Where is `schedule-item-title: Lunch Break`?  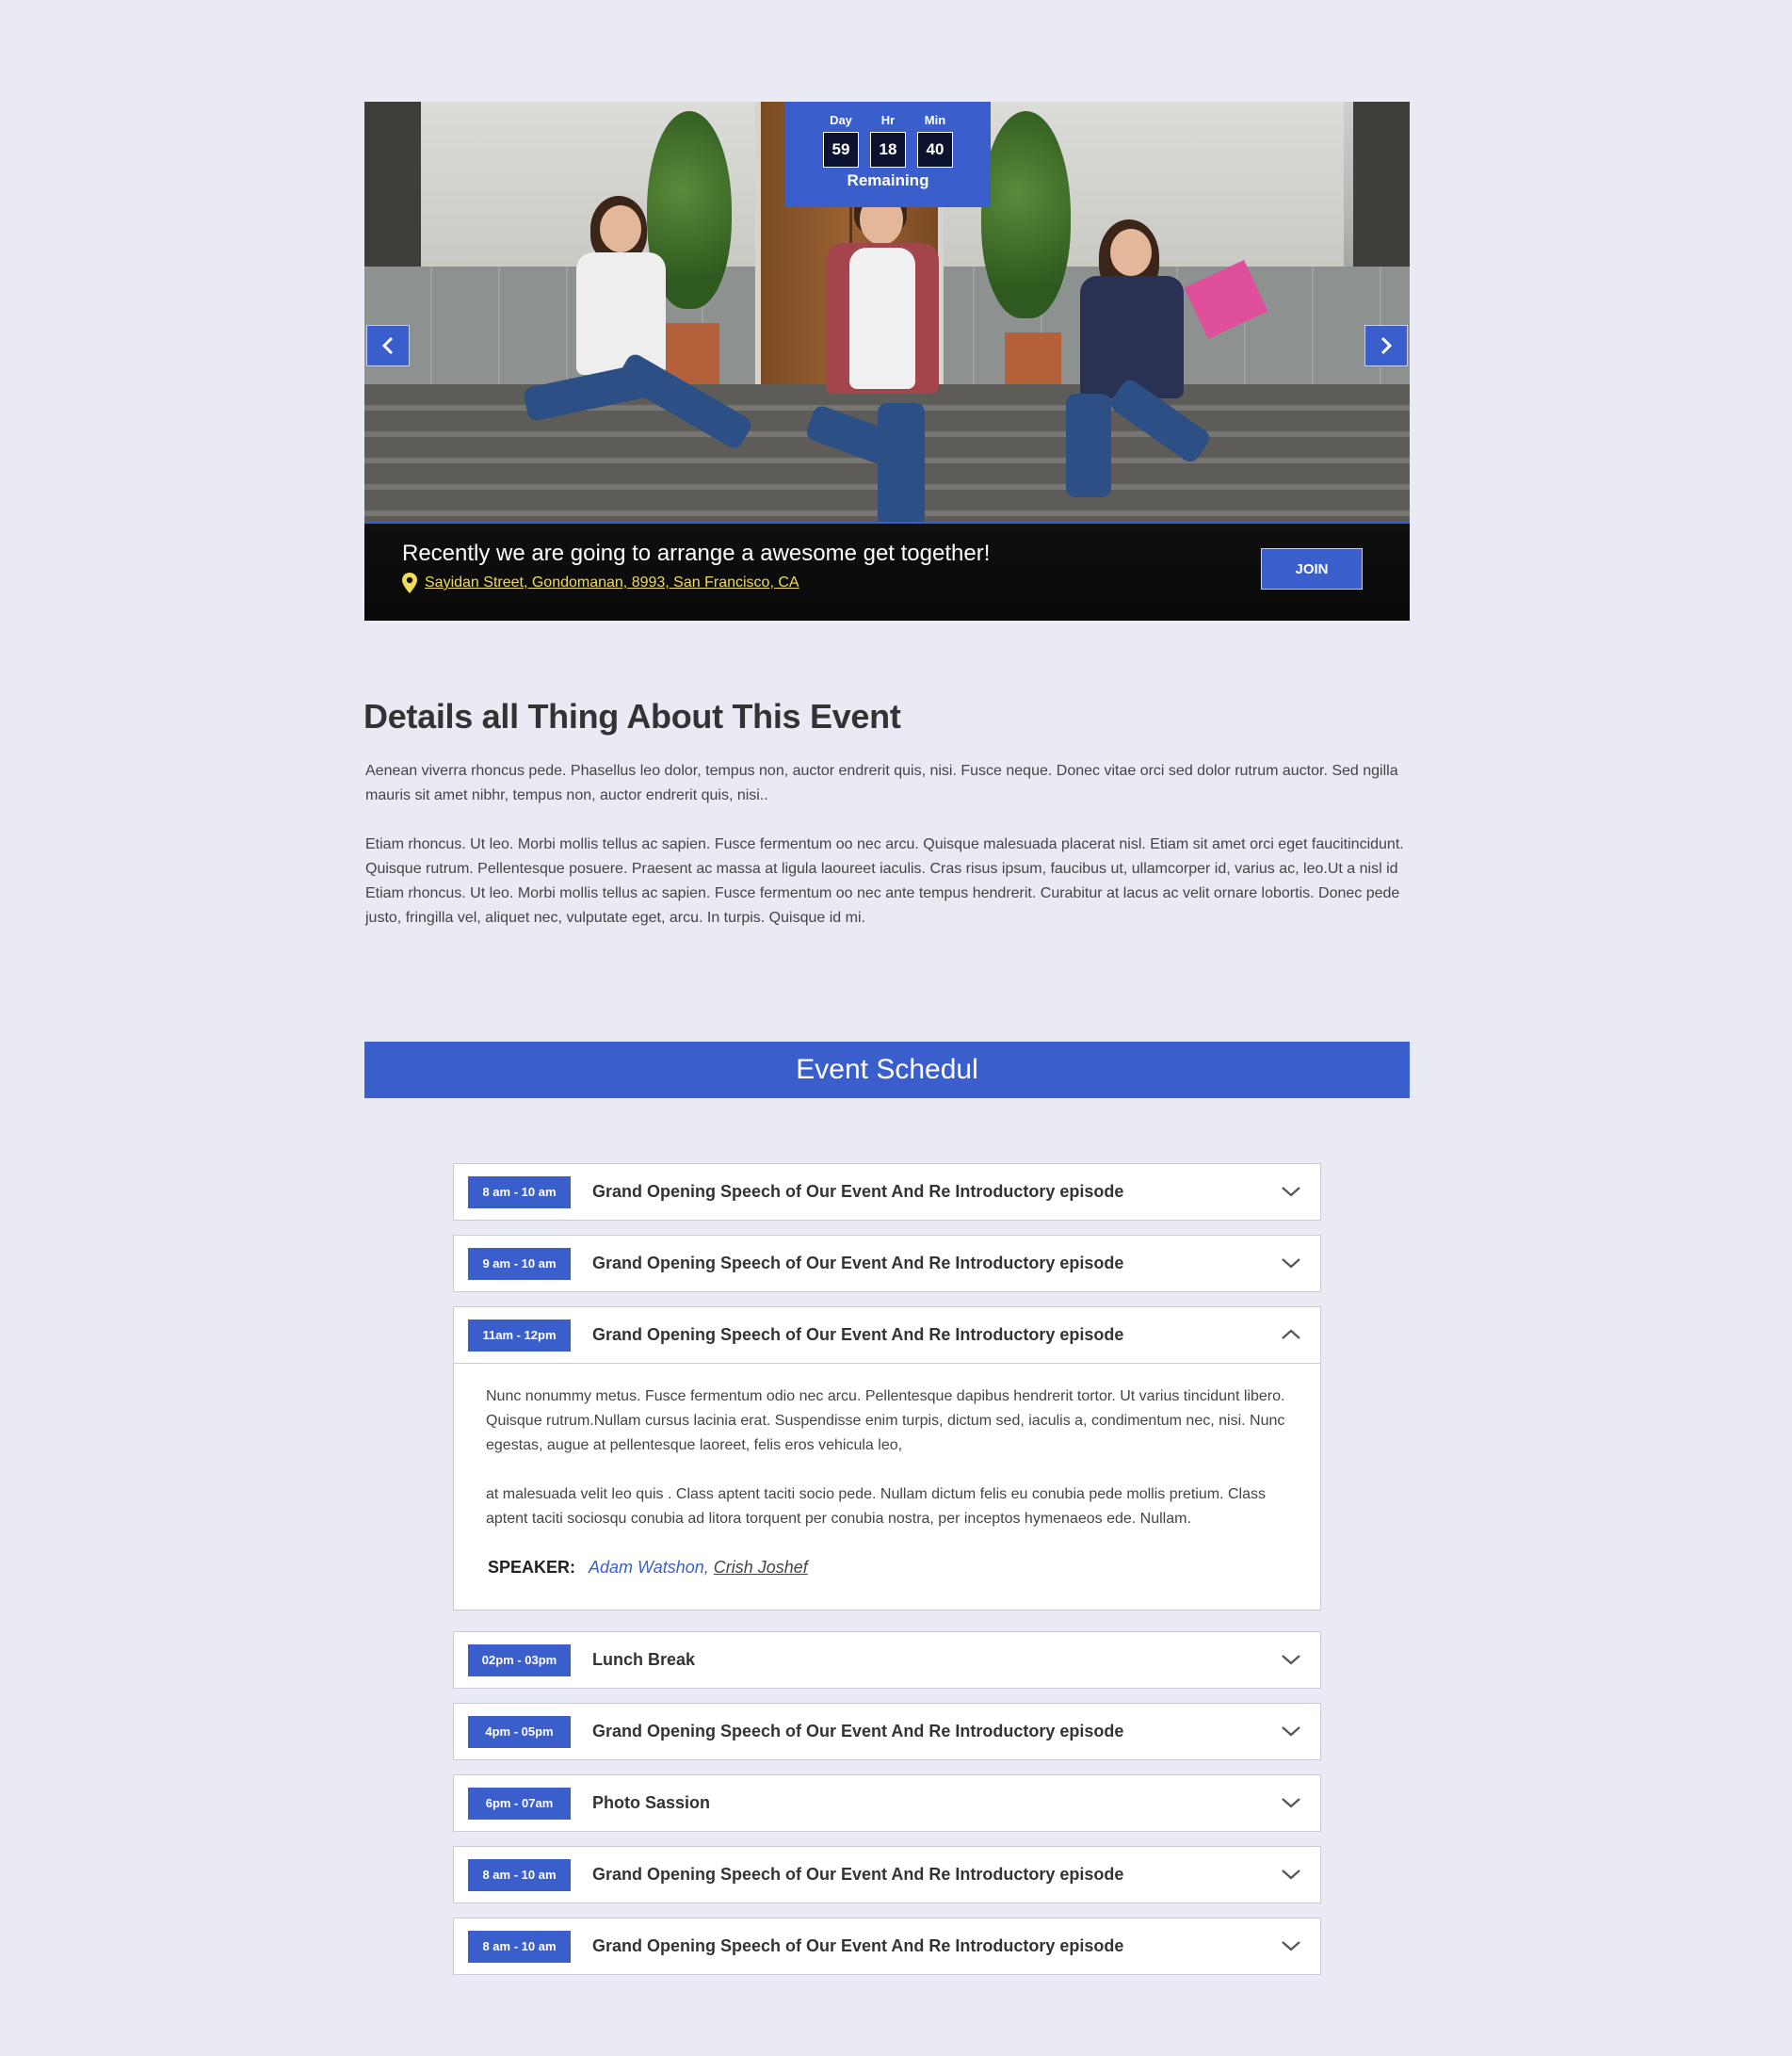
schedule-item-title: Lunch Break is located at coordinates (644, 1659).